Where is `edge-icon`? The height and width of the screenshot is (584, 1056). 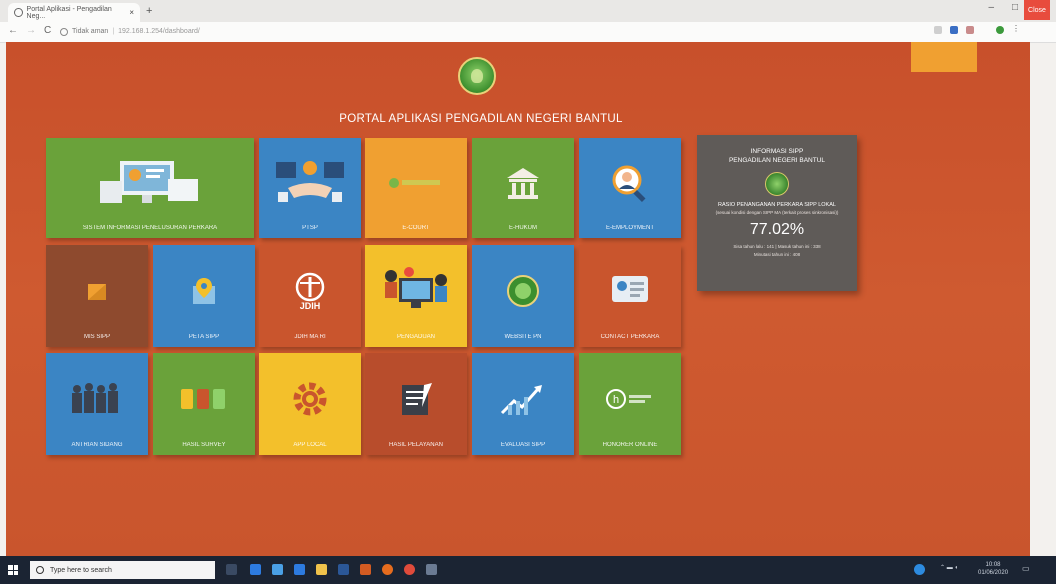 edge-icon is located at coordinates (255, 569).